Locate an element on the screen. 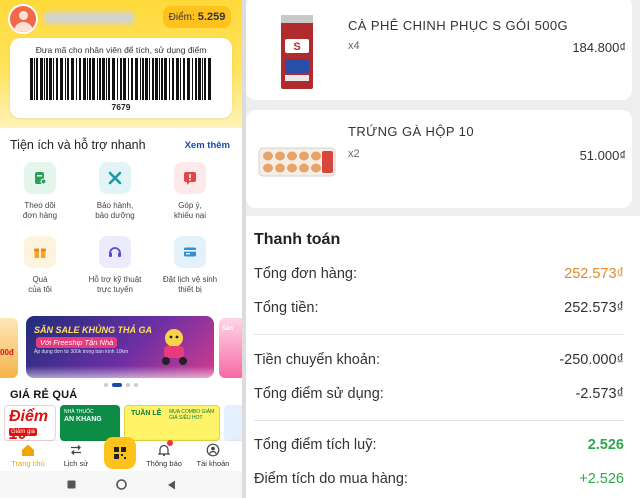 The height and width of the screenshot is (498, 640). promo-big-text: Điểm 10 is located at coordinates (29, 424).